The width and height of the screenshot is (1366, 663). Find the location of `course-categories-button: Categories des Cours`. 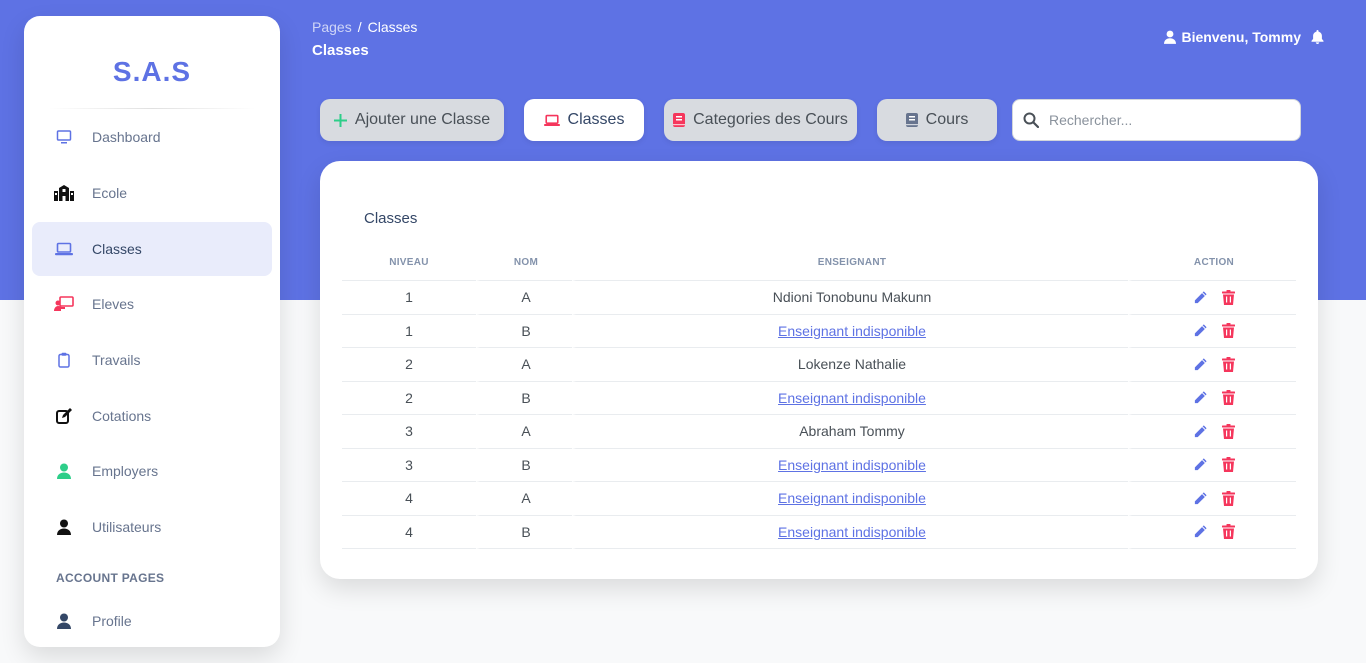

course-categories-button: Categories des Cours is located at coordinates (760, 120).